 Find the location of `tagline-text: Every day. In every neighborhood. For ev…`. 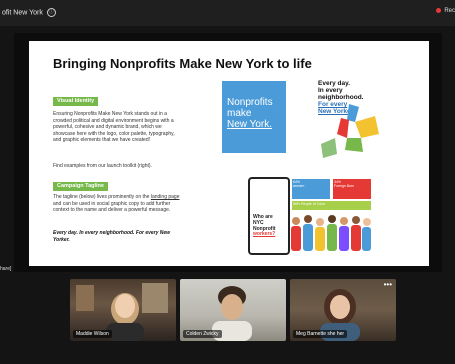

tagline-text: Every day. In every neighborhood. For ev… is located at coordinates (112, 236).